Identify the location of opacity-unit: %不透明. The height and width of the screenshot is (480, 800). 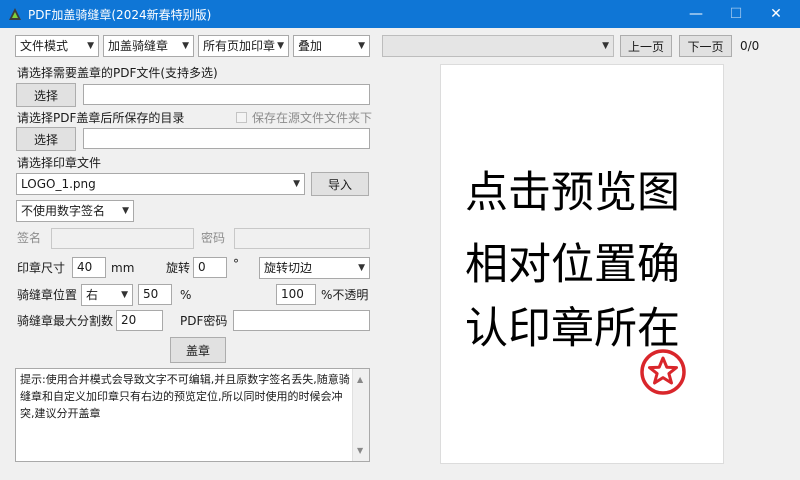
(345, 295).